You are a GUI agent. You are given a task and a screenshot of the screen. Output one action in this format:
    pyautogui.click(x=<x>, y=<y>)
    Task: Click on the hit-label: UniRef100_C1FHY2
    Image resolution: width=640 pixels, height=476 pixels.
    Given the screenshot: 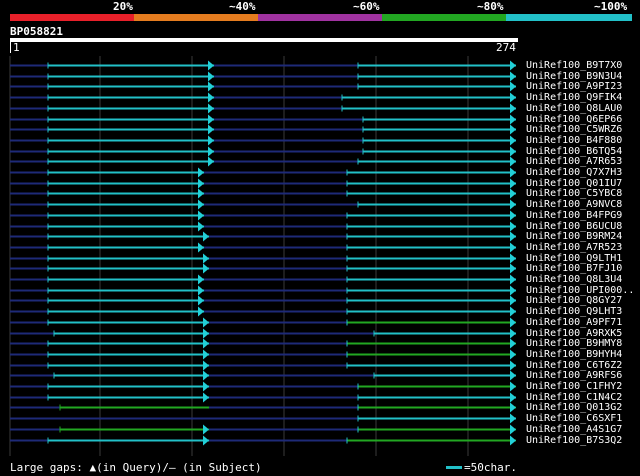 What is the action you would take?
    pyautogui.click(x=574, y=386)
    